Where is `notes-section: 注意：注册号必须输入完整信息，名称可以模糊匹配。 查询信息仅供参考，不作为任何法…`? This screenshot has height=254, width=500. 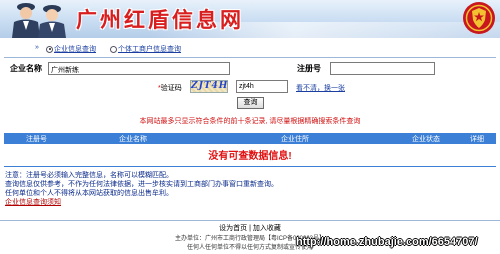 notes-section: 注意：注册号必须输入完整信息，名称可以模糊匹配。 查询信息仅供参考，不作为任何法… is located at coordinates (250, 189).